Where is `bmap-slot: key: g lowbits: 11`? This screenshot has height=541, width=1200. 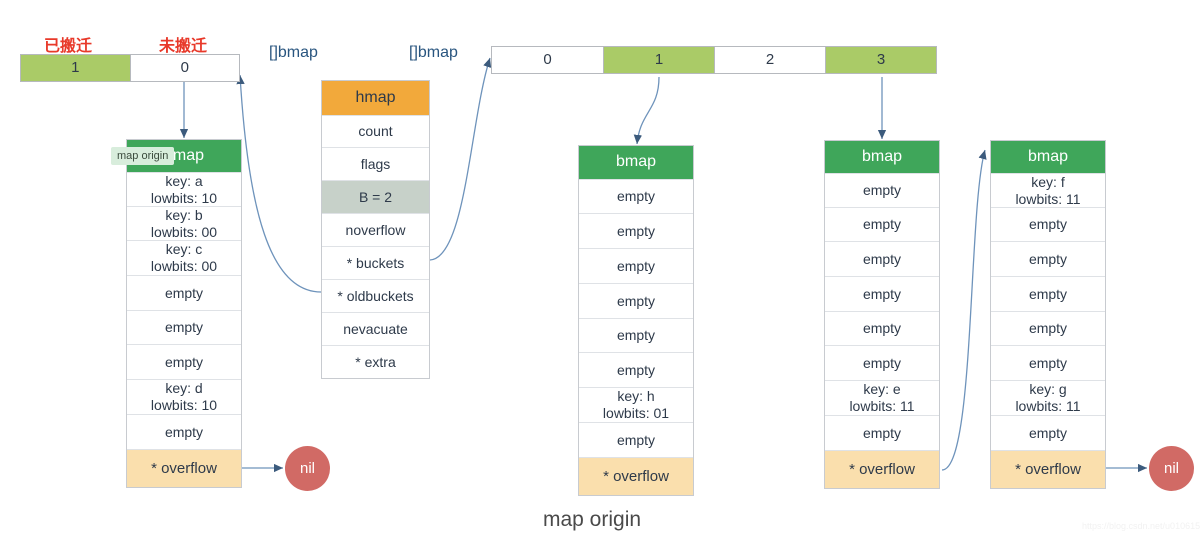 bmap-slot: key: g lowbits: 11 is located at coordinates (1048, 397).